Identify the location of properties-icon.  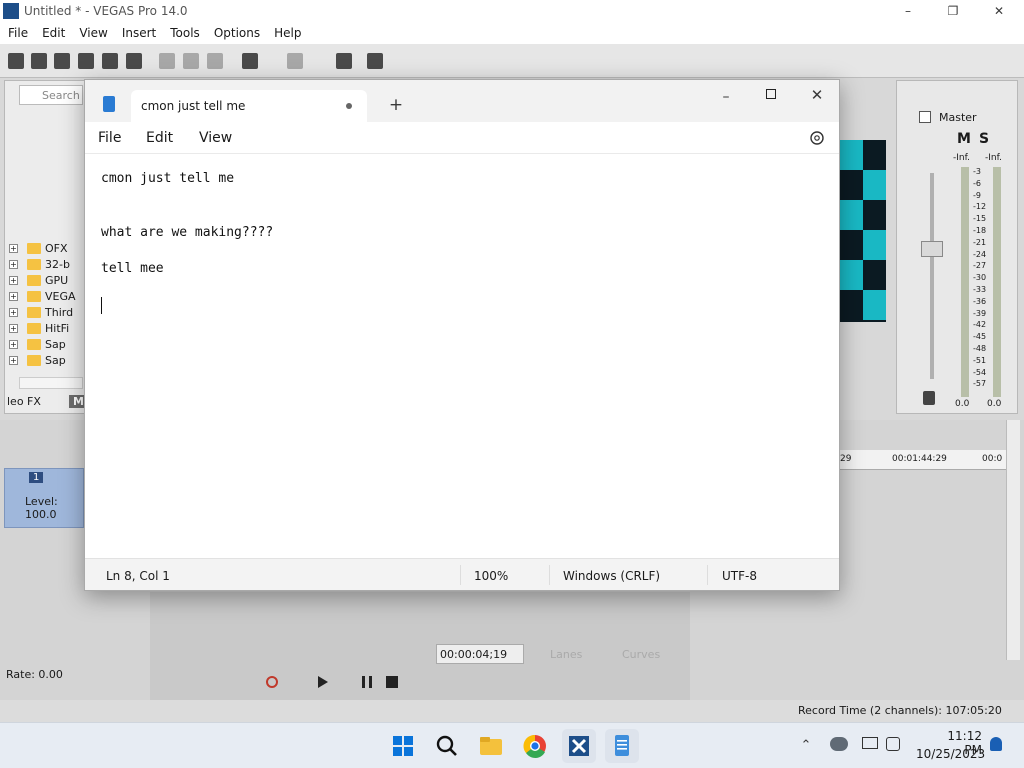
(134, 61).